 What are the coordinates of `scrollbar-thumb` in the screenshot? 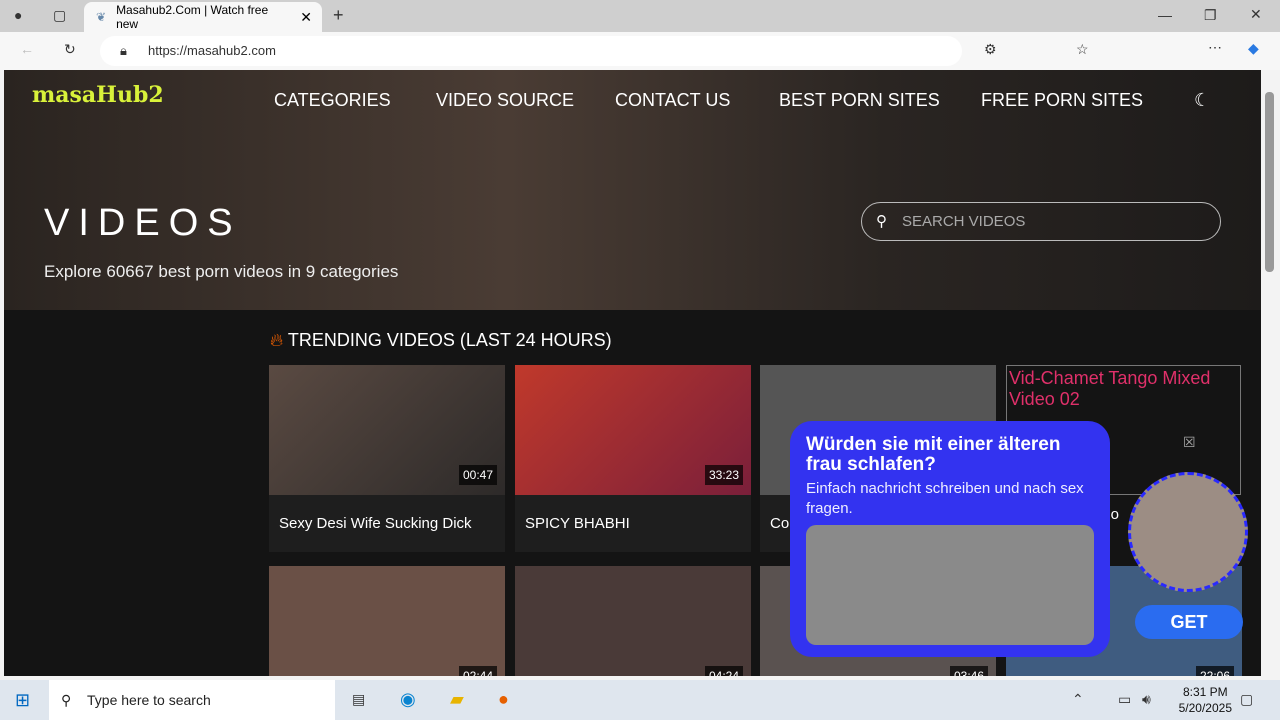 It's located at (1269, 182).